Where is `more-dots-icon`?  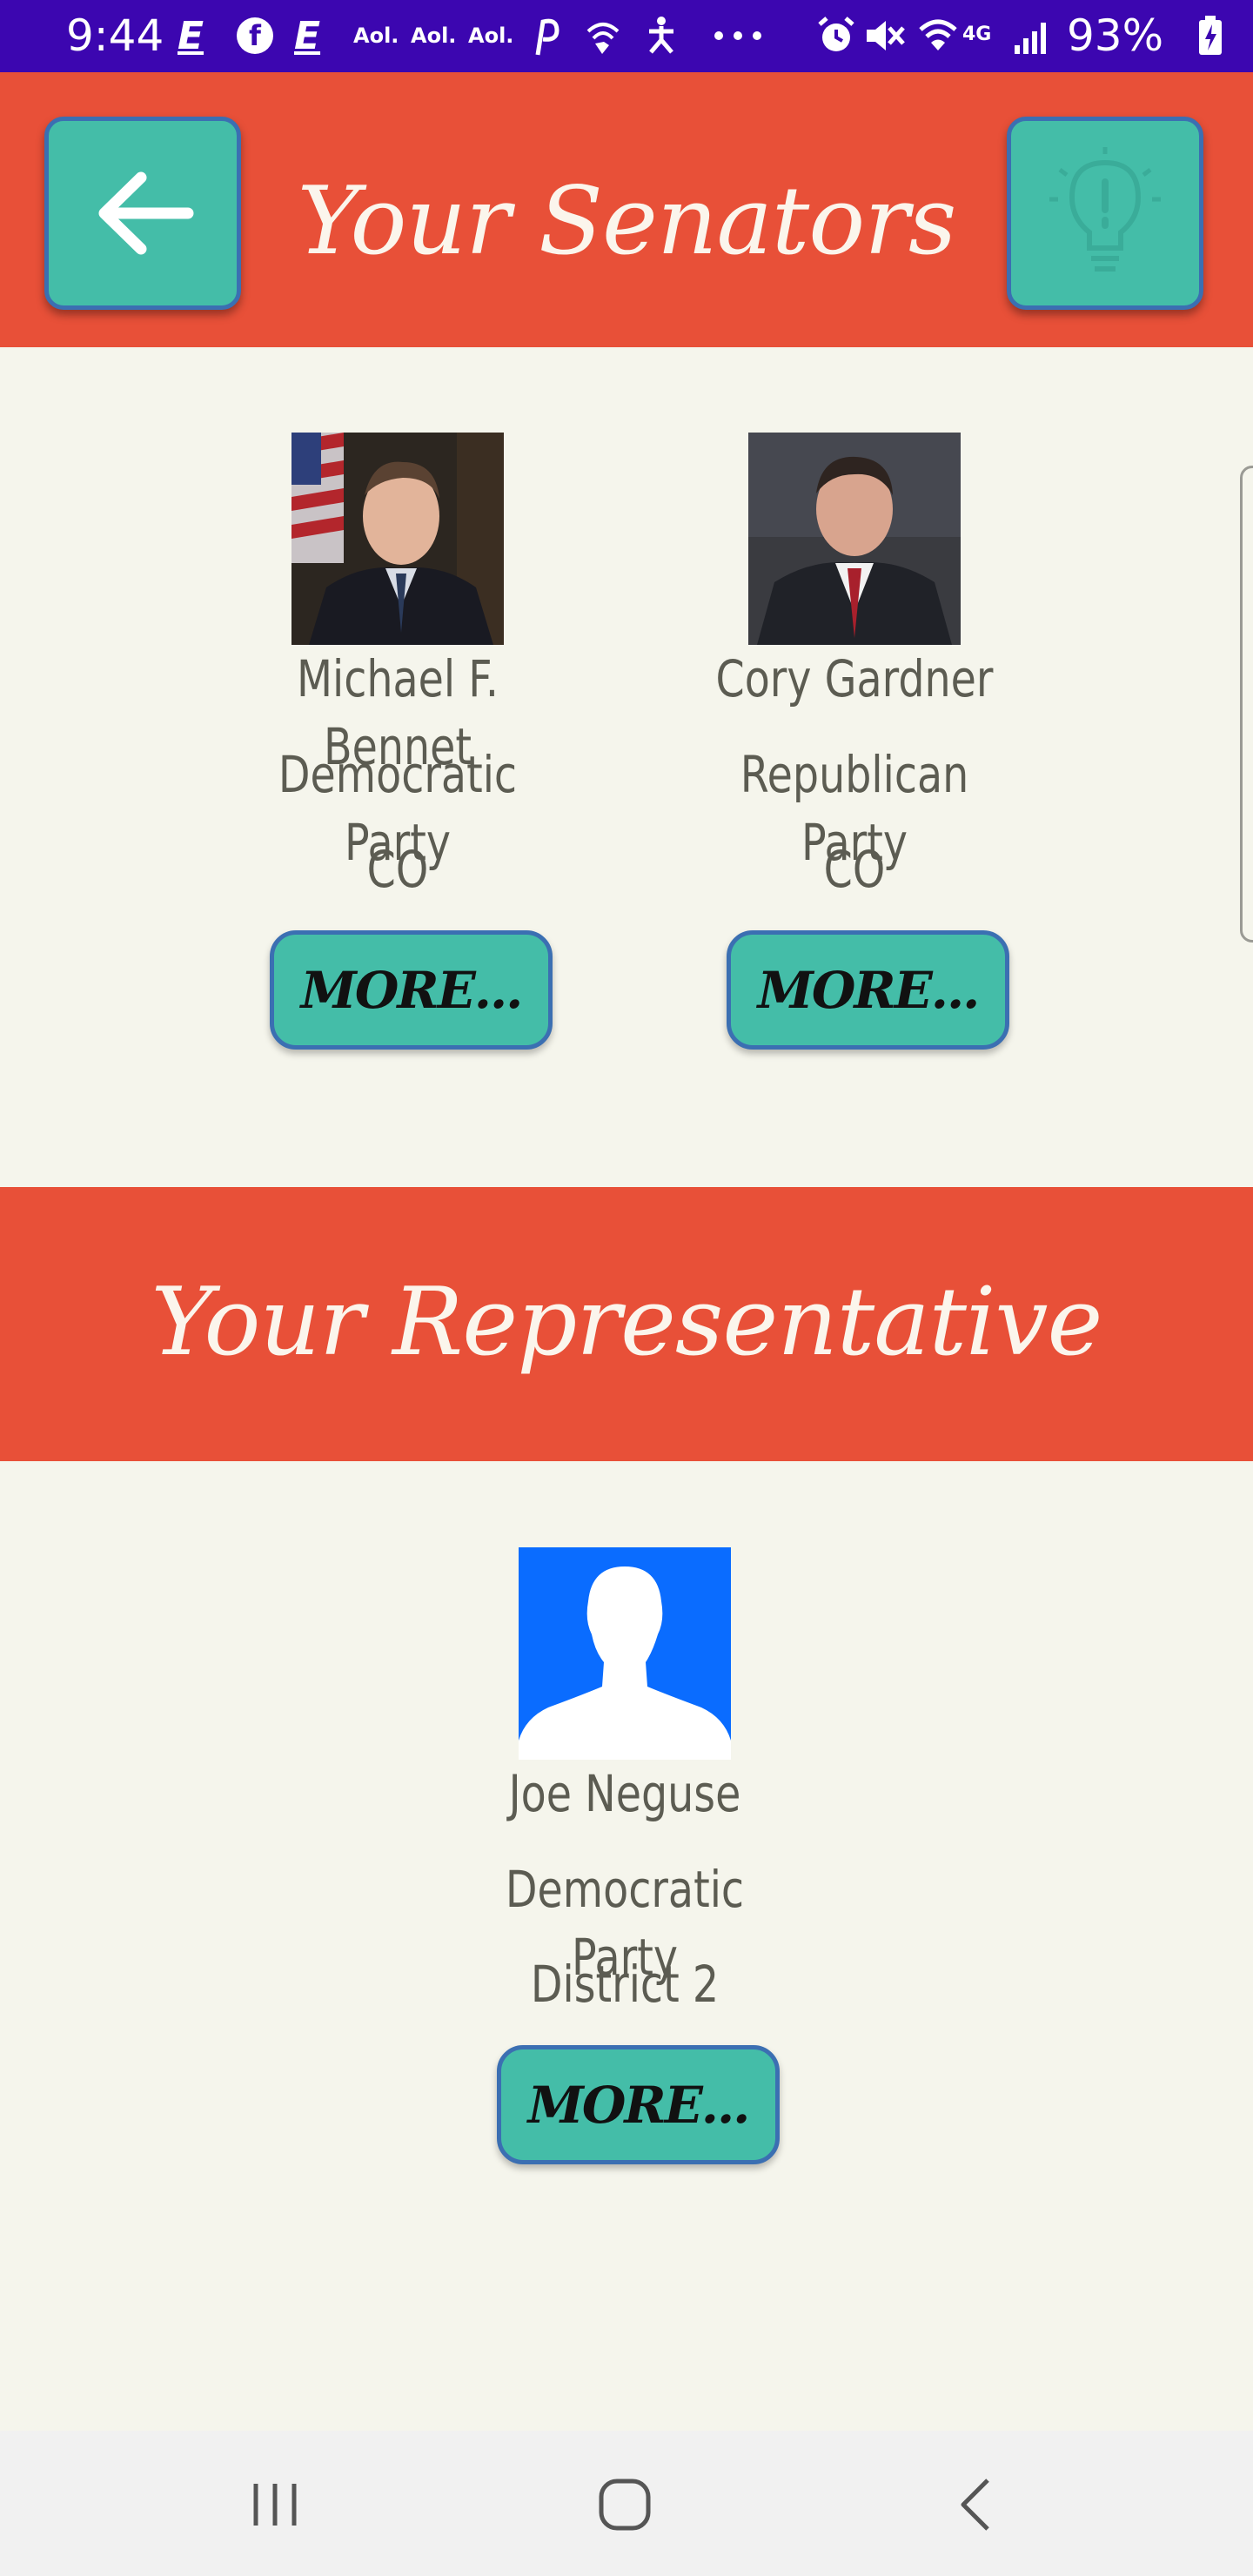 more-dots-icon is located at coordinates (738, 35).